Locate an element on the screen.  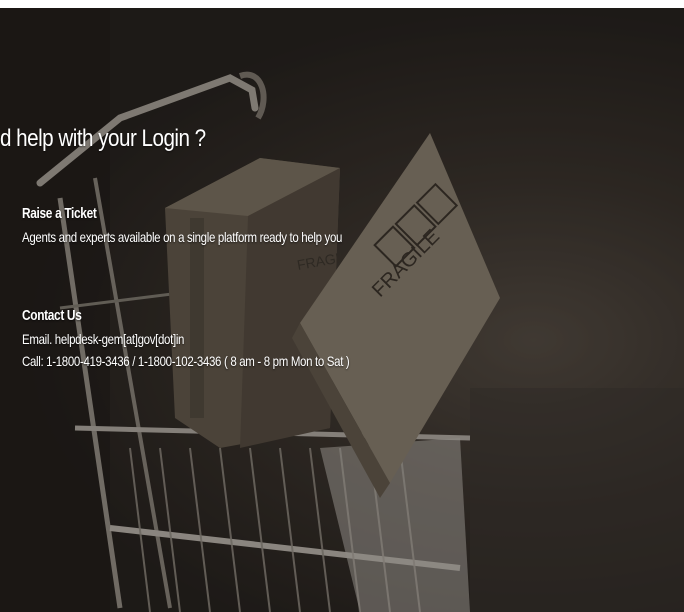
contact-us-title: Contact Us is located at coordinates (52, 316).